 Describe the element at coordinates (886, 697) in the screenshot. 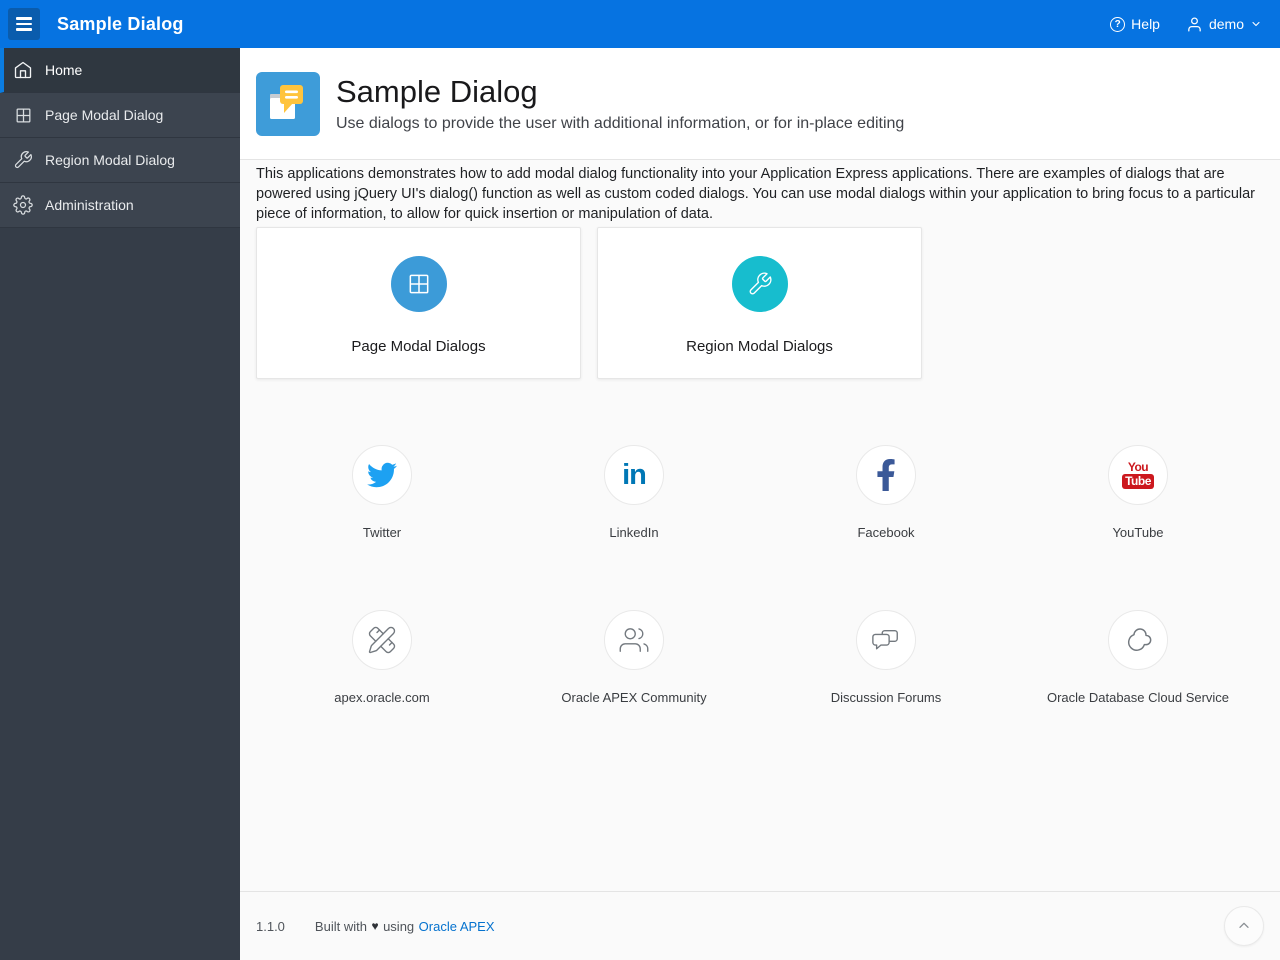

I see `link-label: Discussion Forums` at that location.